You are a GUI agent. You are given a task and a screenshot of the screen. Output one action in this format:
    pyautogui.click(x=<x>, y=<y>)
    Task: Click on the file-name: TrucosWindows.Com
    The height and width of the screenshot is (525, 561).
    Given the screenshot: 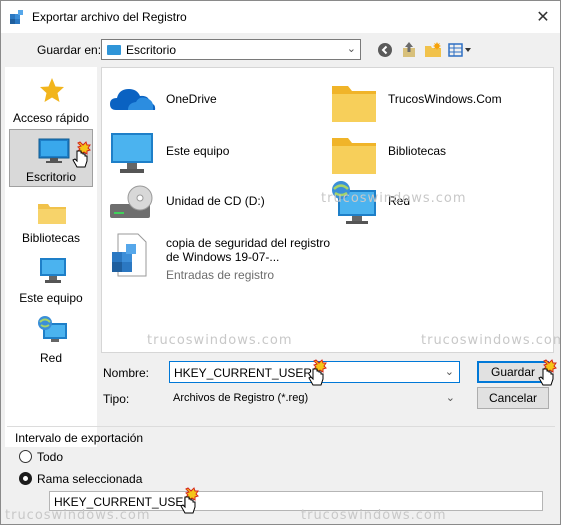 What is the action you would take?
    pyautogui.click(x=445, y=99)
    